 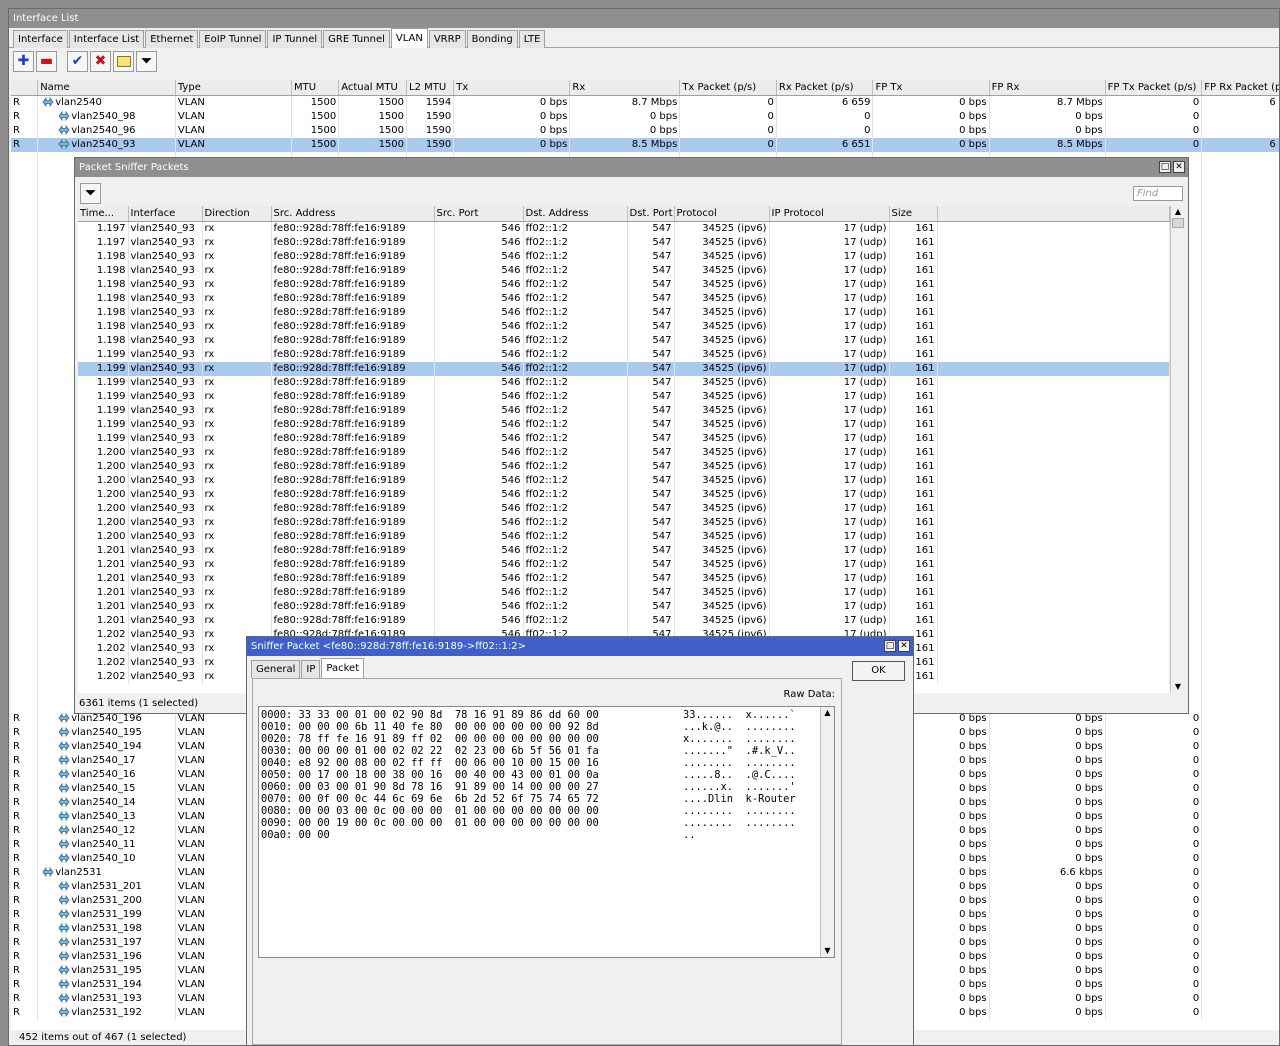 What do you see at coordinates (575, 214) in the screenshot?
I see `column-header-dst-address: Dst. Address` at bounding box center [575, 214].